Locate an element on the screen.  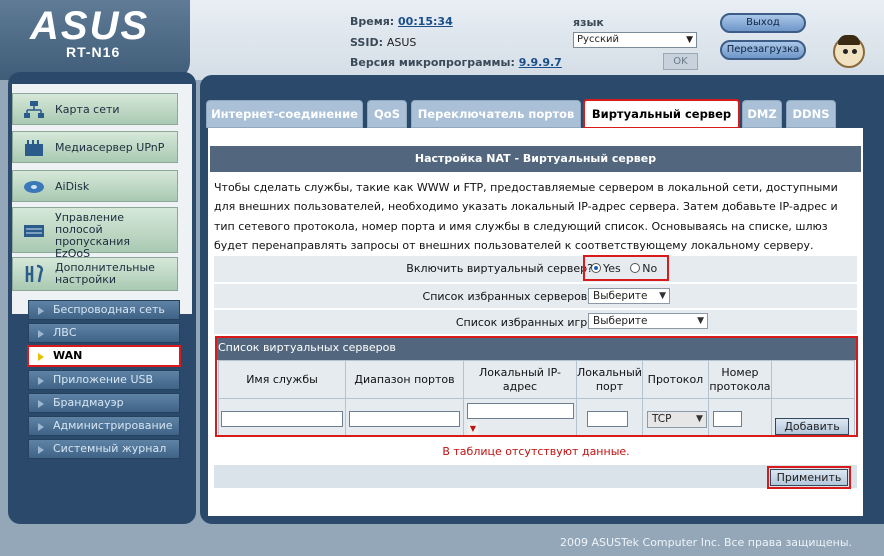
submenu-label: Приложение USB is located at coordinates (103, 379).